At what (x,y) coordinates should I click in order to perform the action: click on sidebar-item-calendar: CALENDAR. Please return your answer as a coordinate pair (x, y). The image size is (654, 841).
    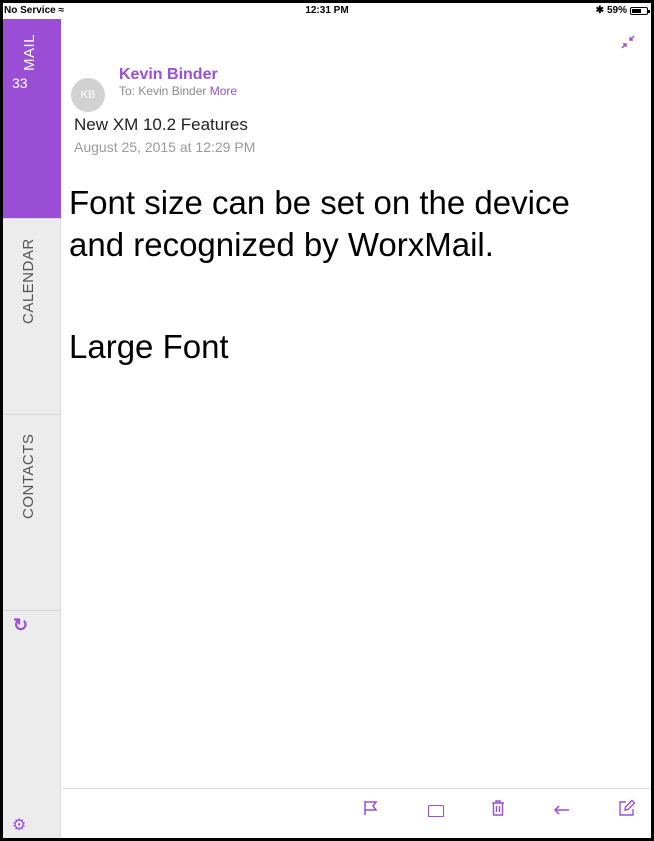
    Looking at the image, I should click on (32, 316).